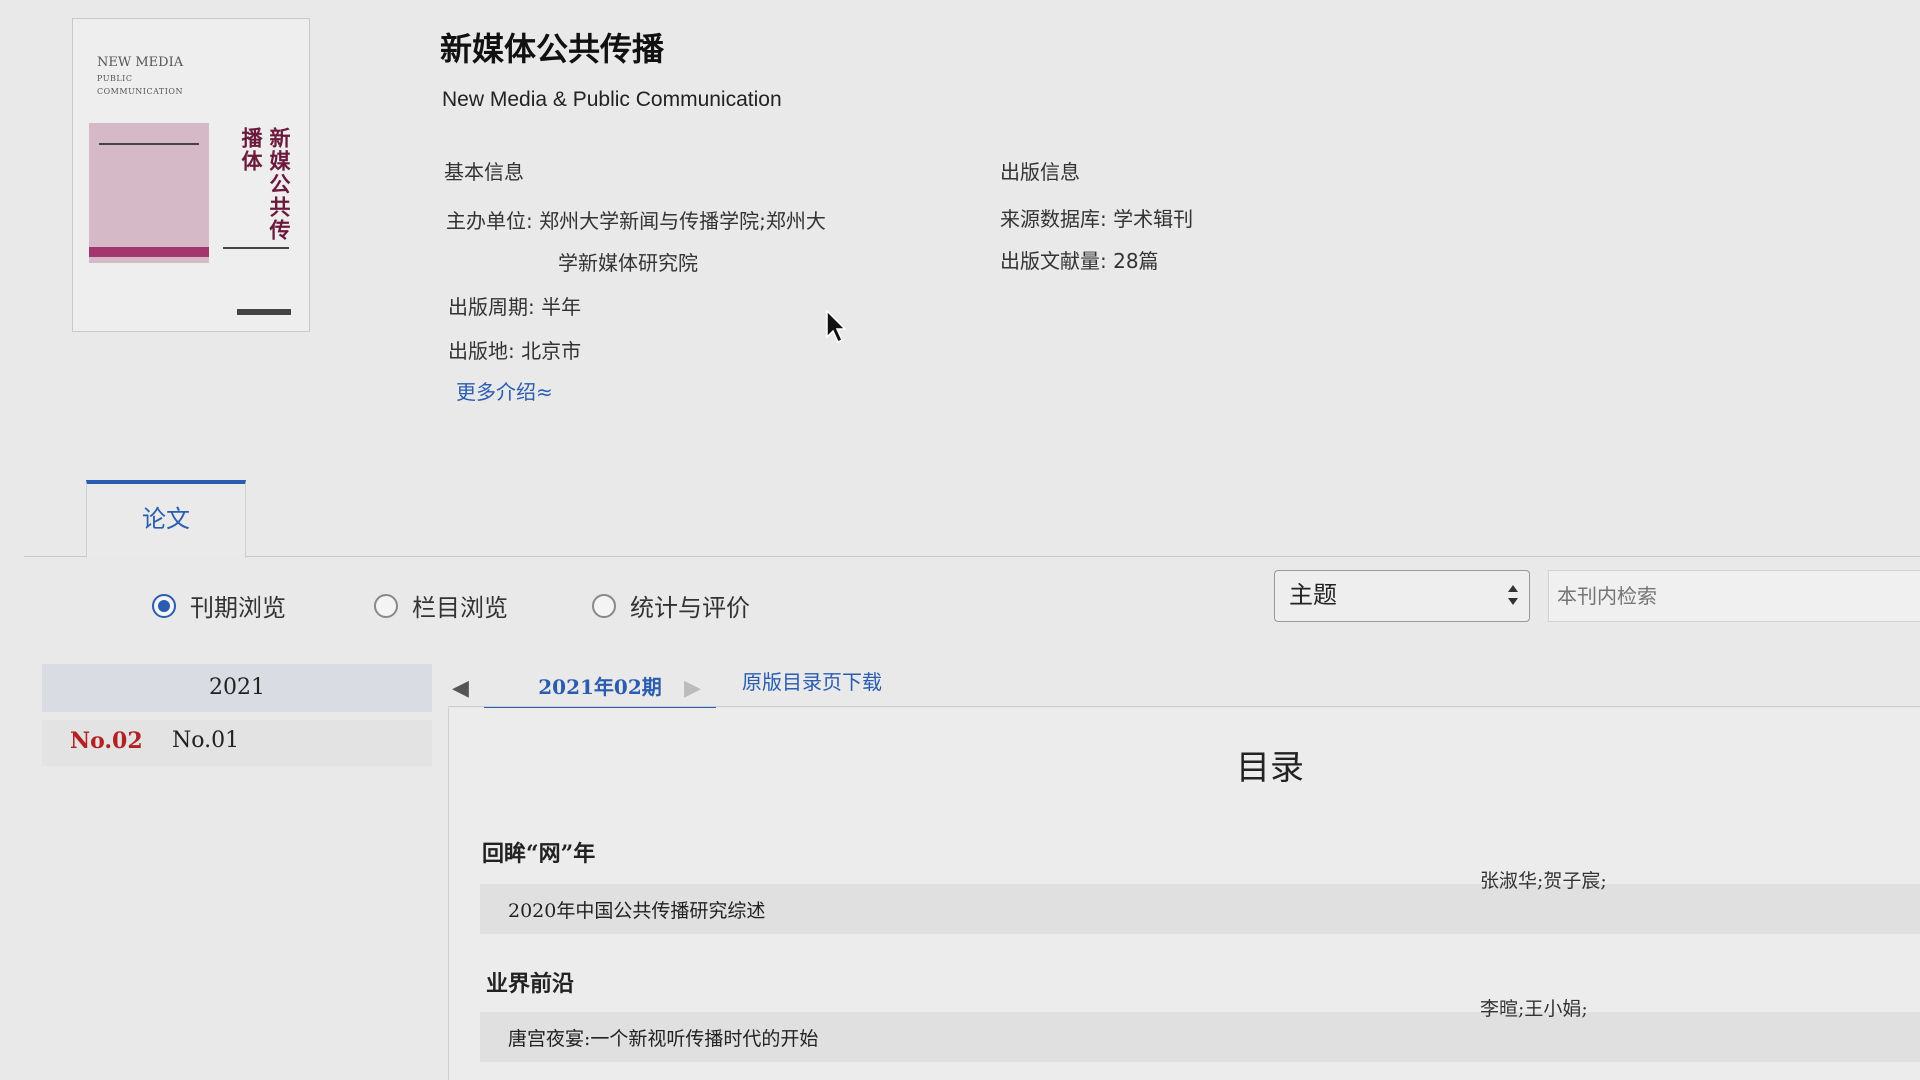 Image resolution: width=1920 pixels, height=1080 pixels. Describe the element at coordinates (636, 909) in the screenshot. I see `article-title-link: 2020年中国公共传播研究综述` at that location.